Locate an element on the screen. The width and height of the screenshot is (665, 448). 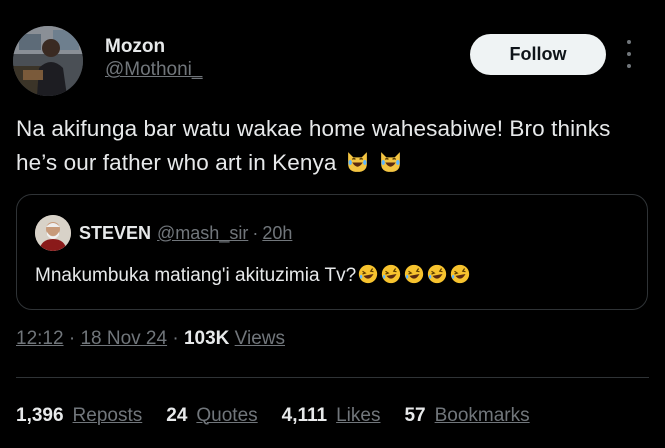
likes-label: Likes is located at coordinates (358, 416).